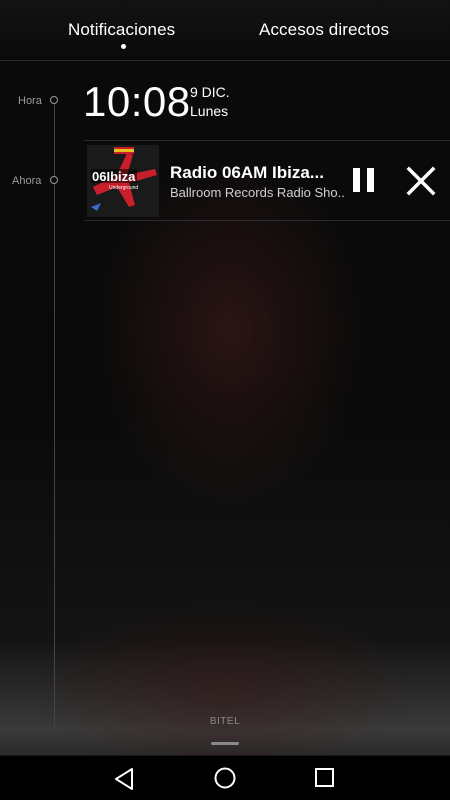  I want to click on back-icon, so click(124, 779).